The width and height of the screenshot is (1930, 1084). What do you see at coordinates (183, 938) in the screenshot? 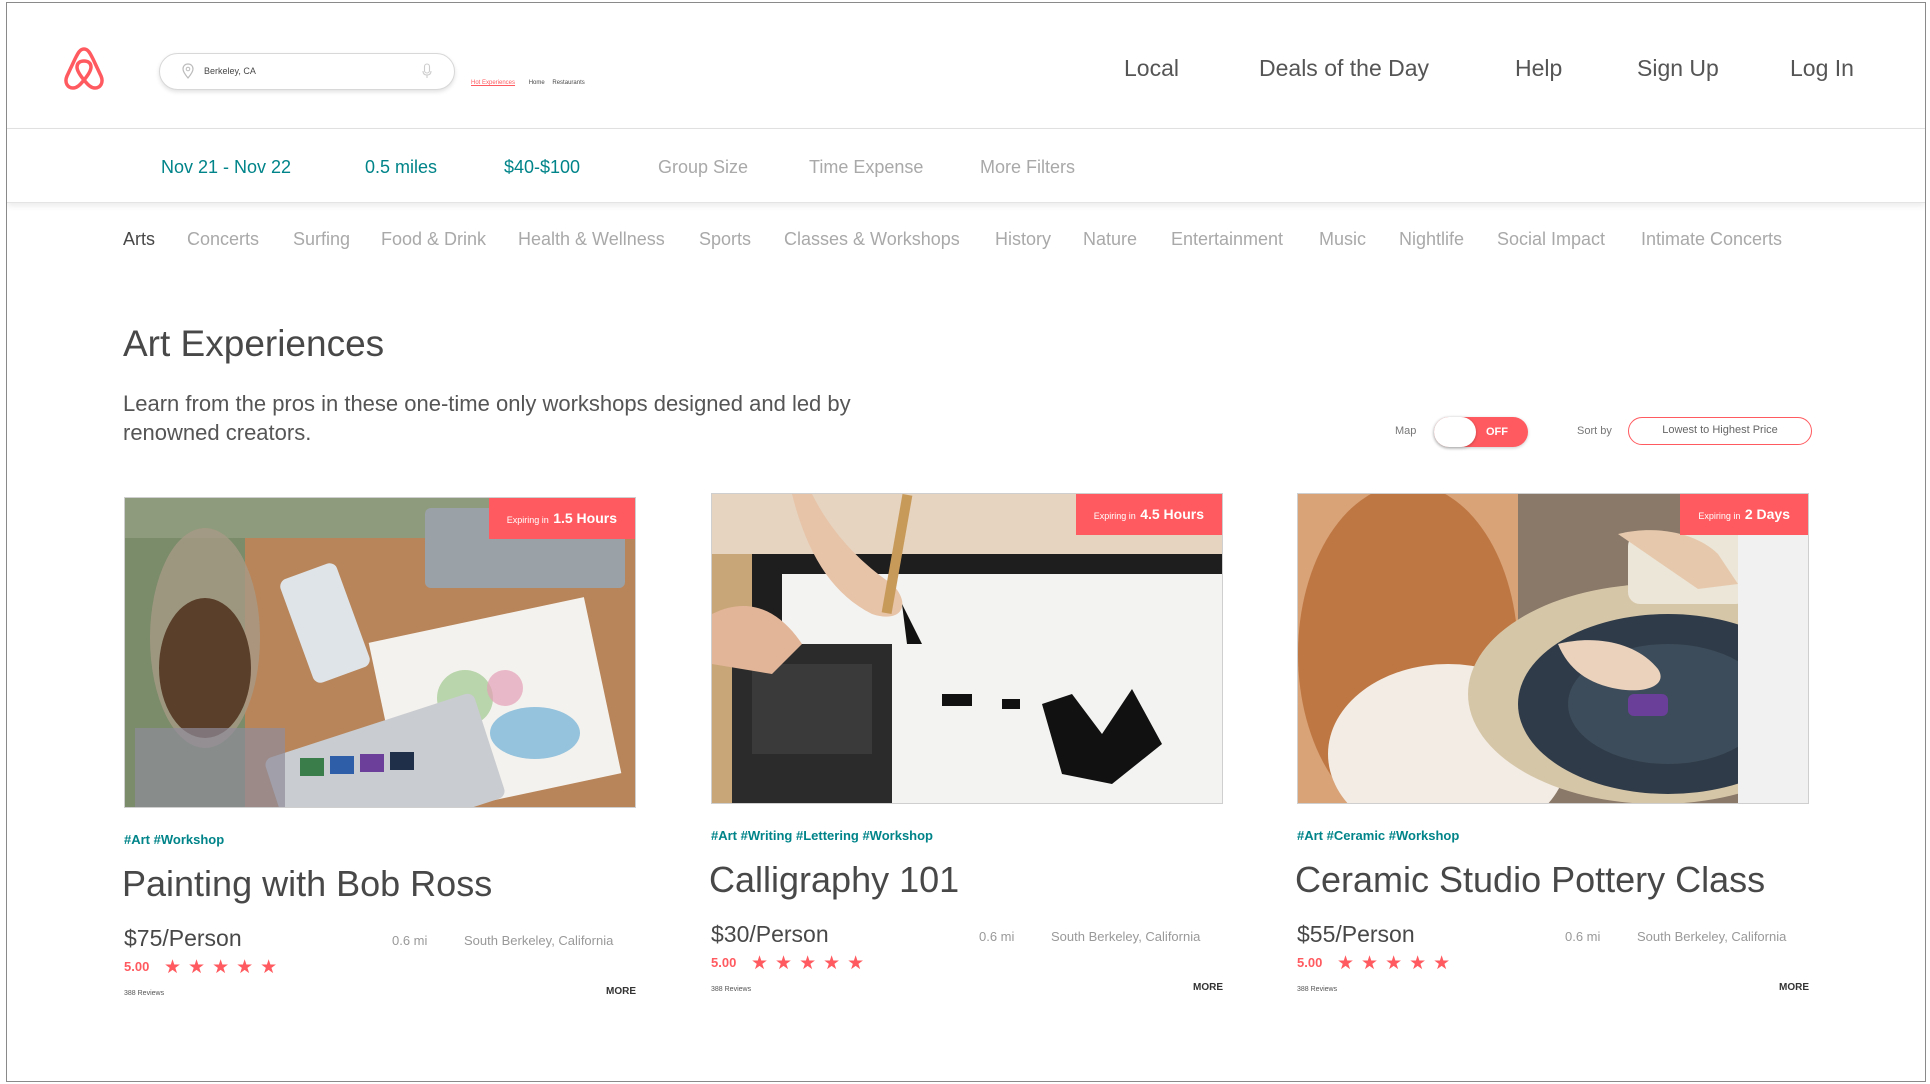
I see `card-price: $75/Person` at bounding box center [183, 938].